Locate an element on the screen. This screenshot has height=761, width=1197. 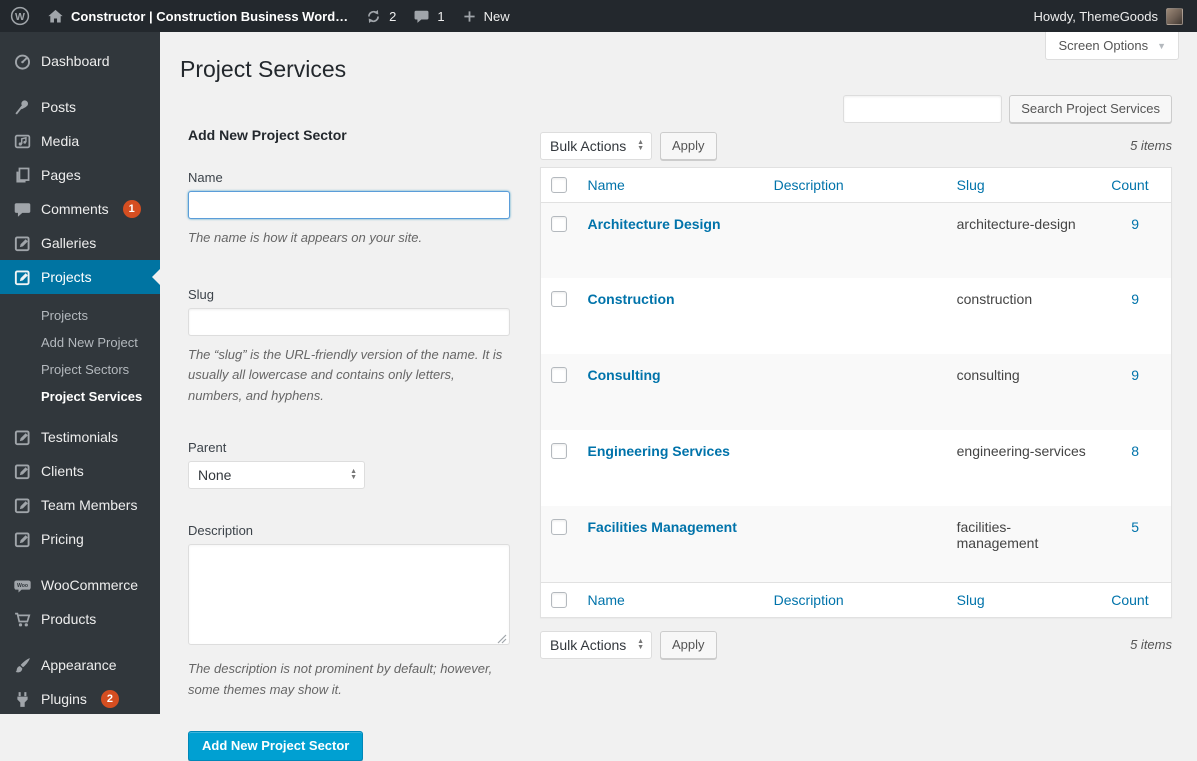
bottom-bulk-actions-bar: Bulk Actions ▲ ▼ Apply 5 items is located at coordinates (856, 644).